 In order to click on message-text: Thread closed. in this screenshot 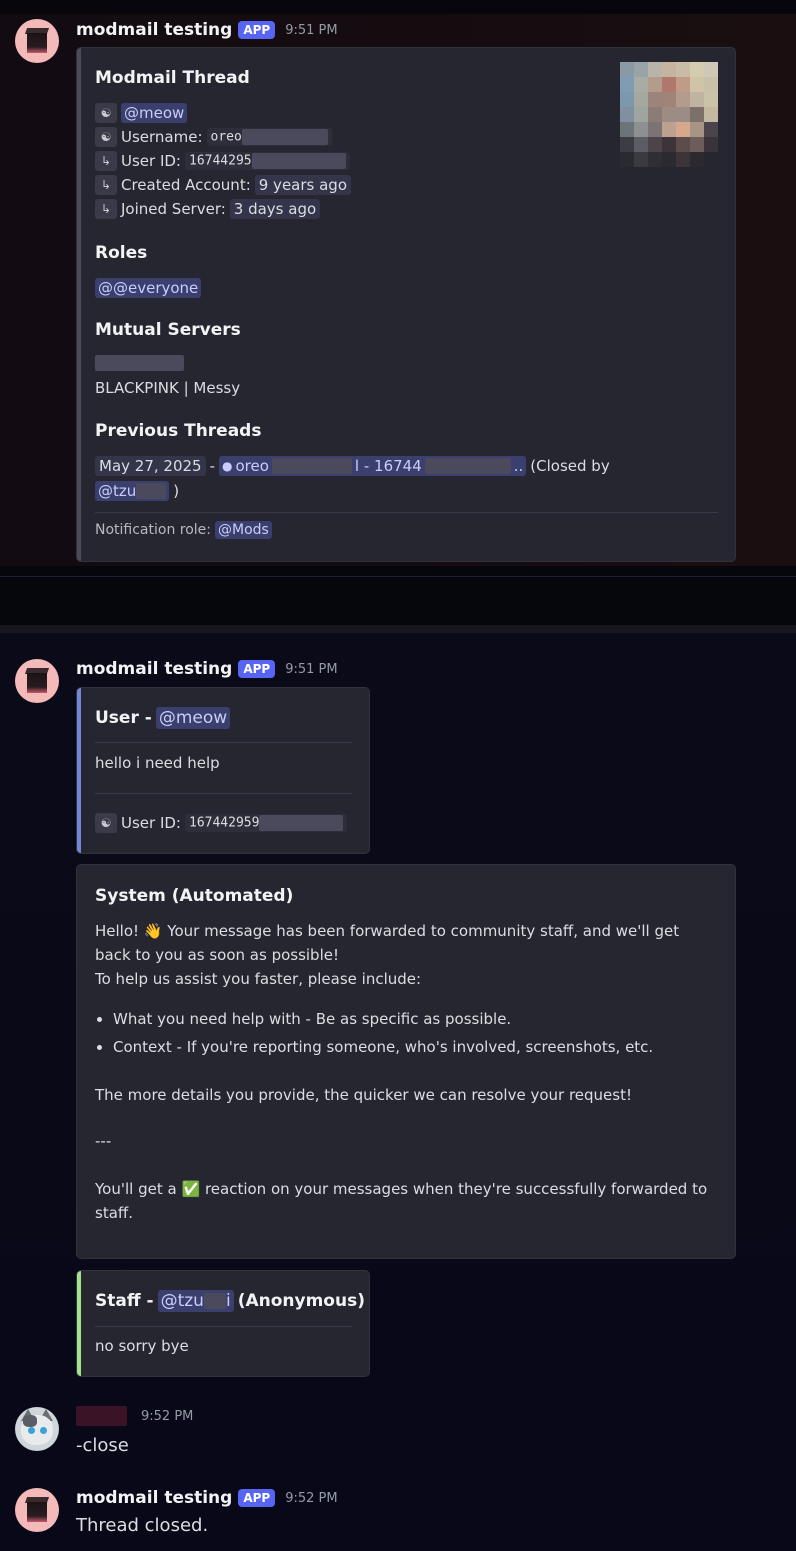, I will do `click(142, 1525)`.